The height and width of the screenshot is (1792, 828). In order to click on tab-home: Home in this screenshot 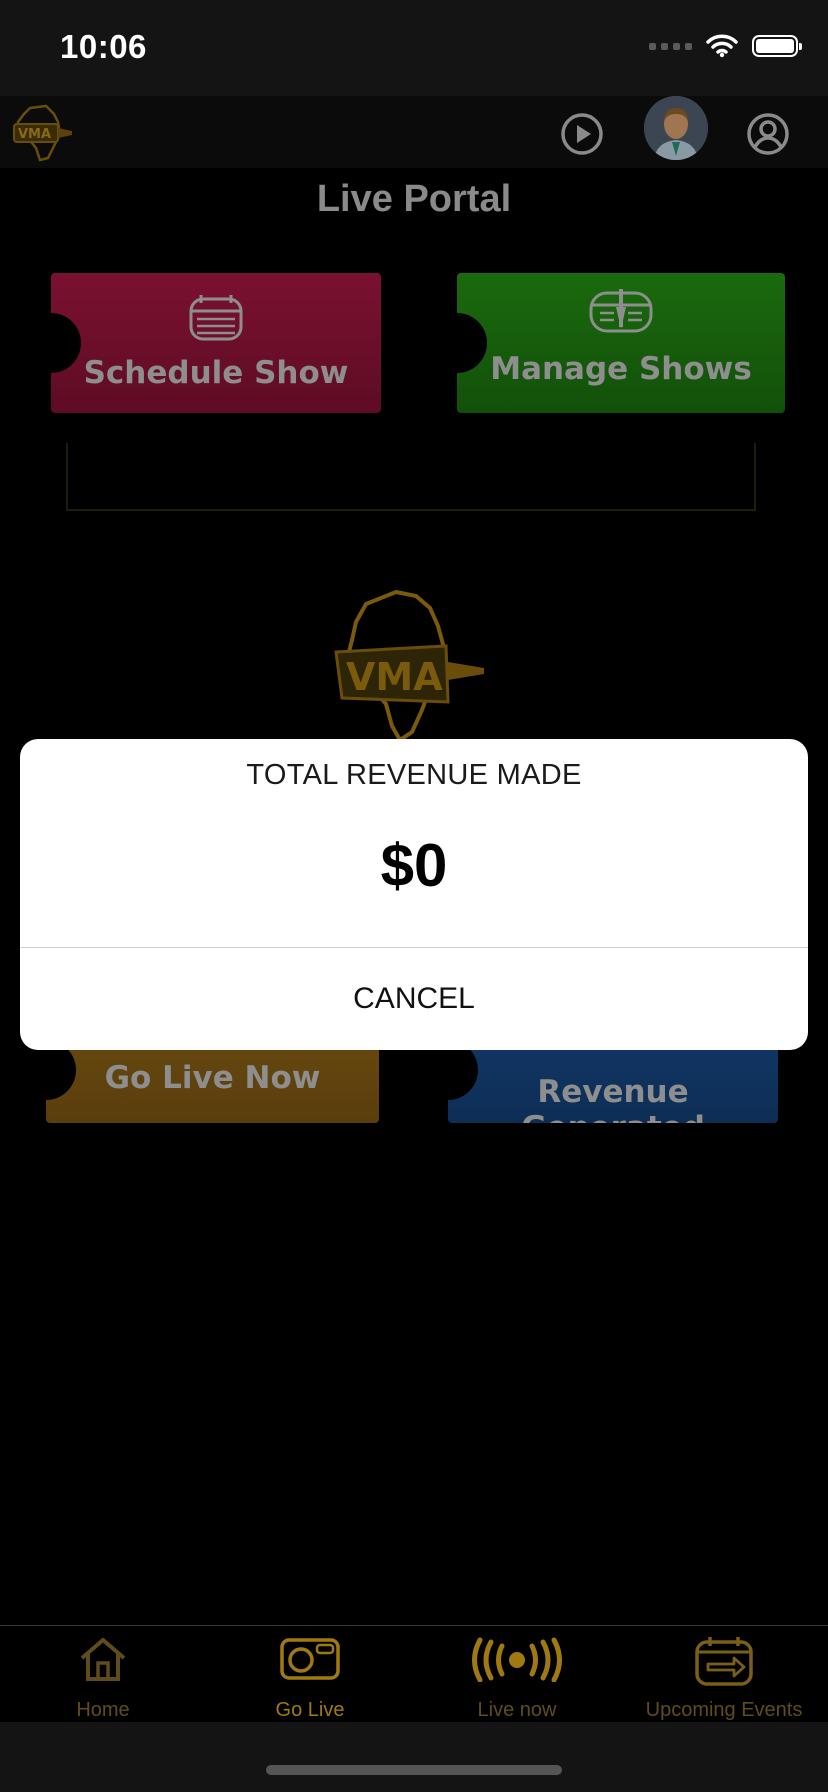, I will do `click(103, 1674)`.